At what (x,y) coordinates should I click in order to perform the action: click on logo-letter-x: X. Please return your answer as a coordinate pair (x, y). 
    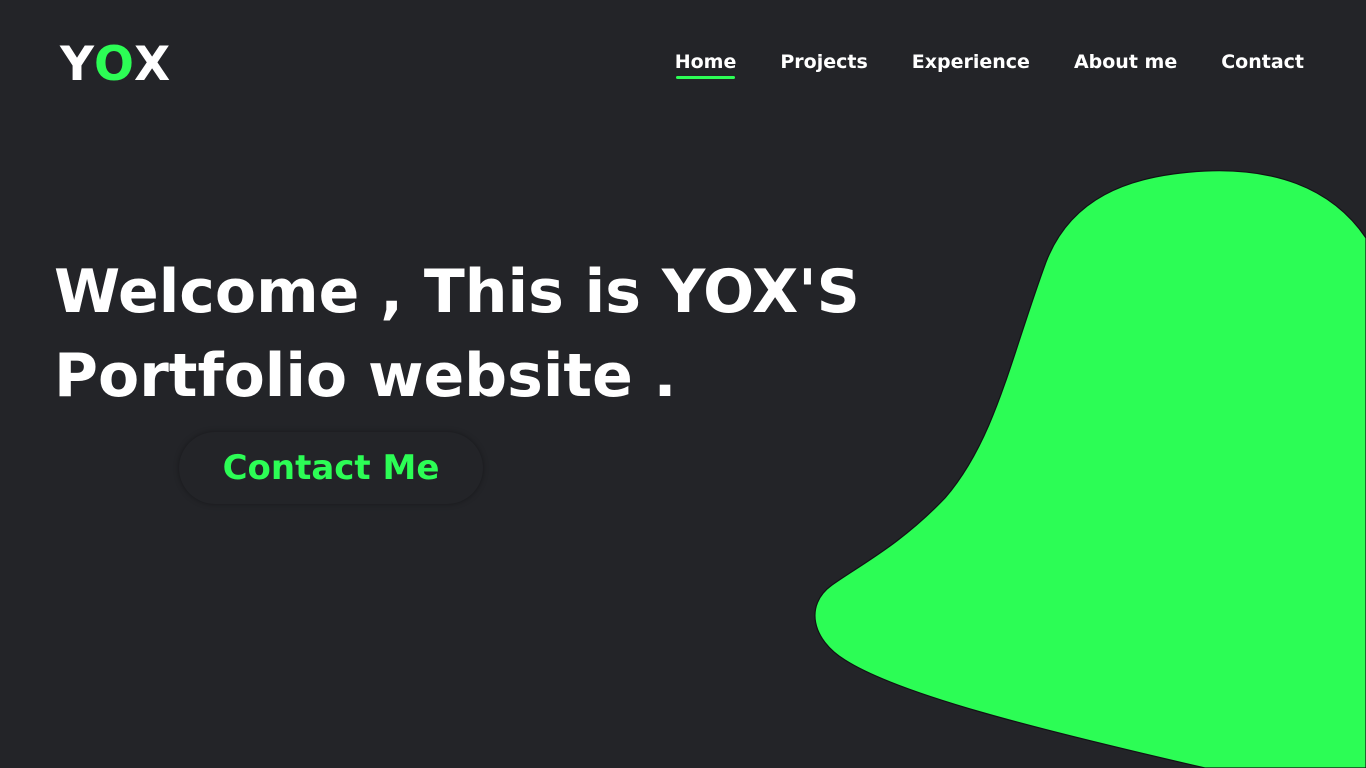
    Looking at the image, I should click on (152, 64).